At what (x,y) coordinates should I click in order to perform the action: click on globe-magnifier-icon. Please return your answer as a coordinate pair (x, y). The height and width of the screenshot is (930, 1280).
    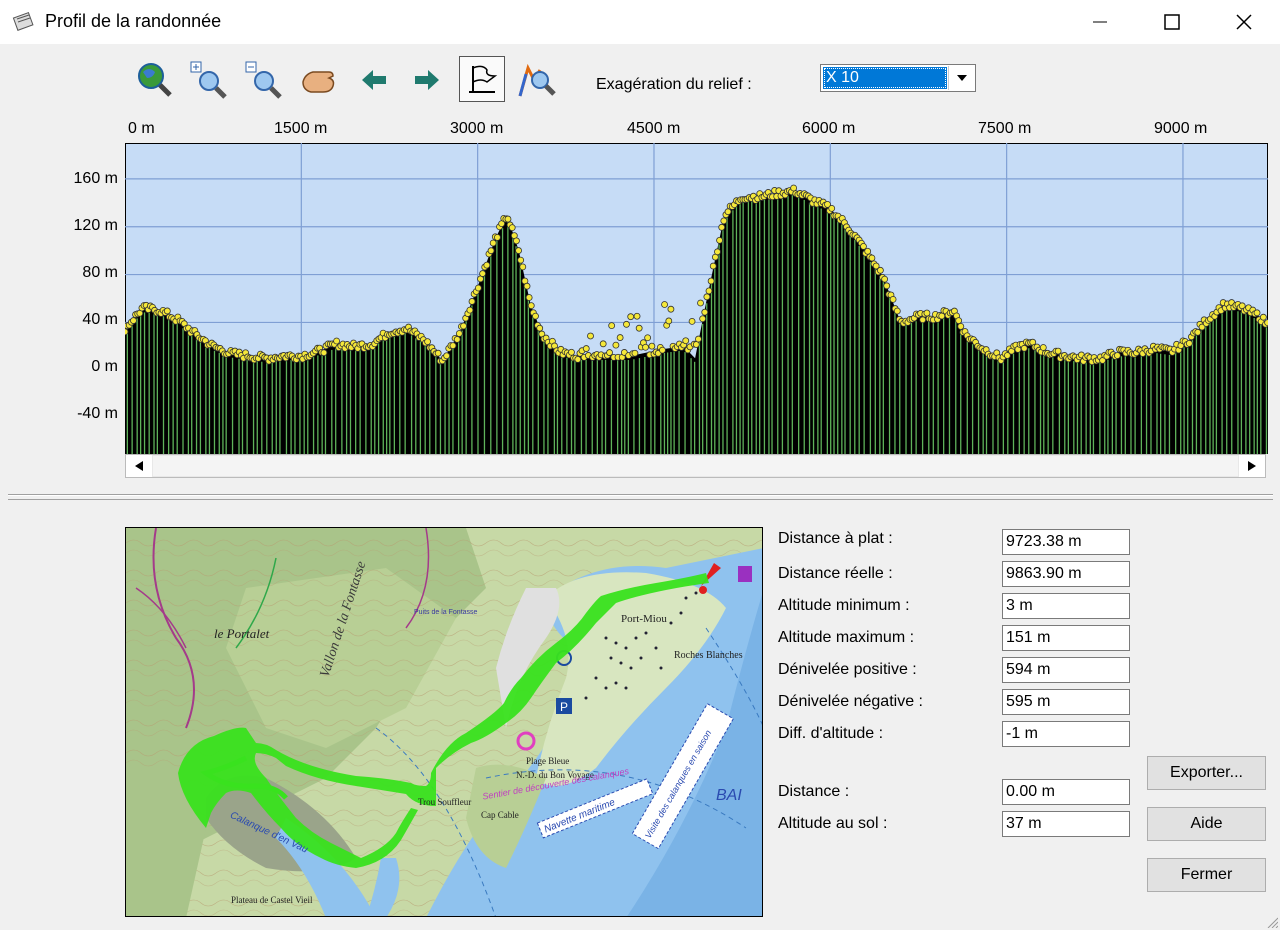
    Looking at the image, I should click on (155, 80).